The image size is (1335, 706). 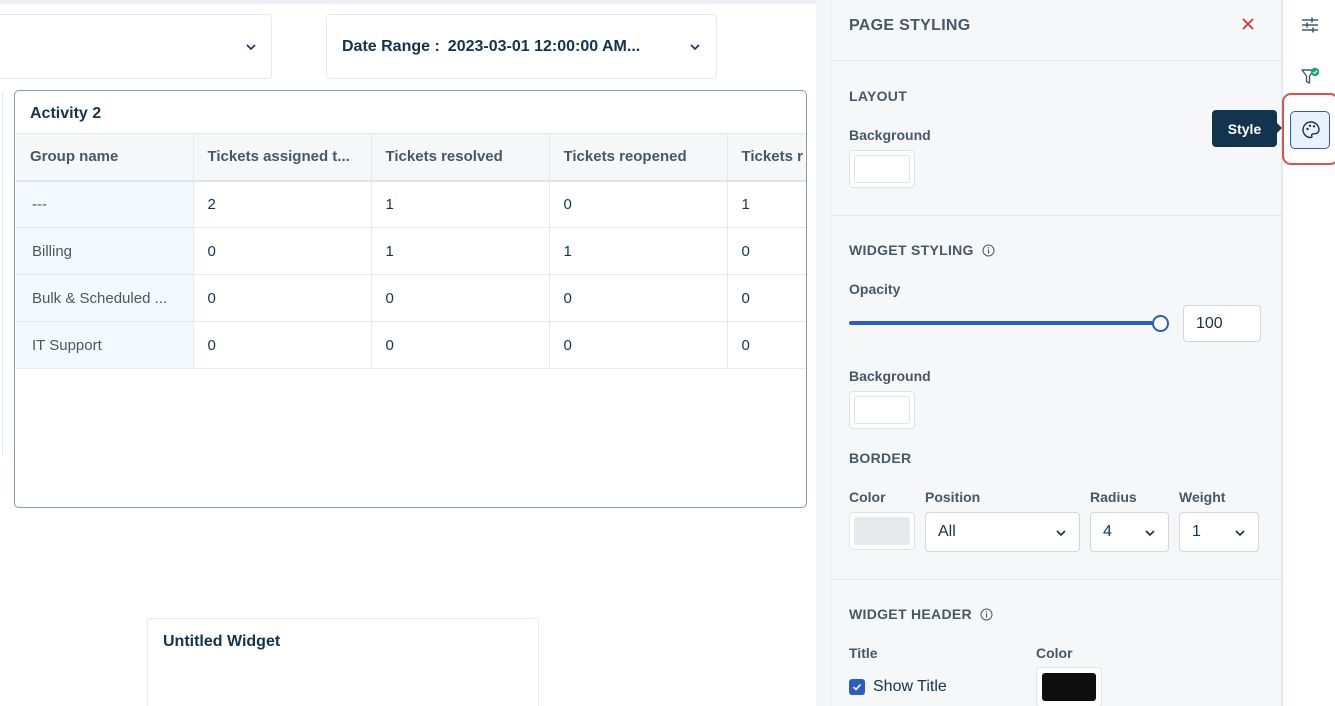 I want to click on widget-title: Untitled Widget, so click(x=222, y=641).